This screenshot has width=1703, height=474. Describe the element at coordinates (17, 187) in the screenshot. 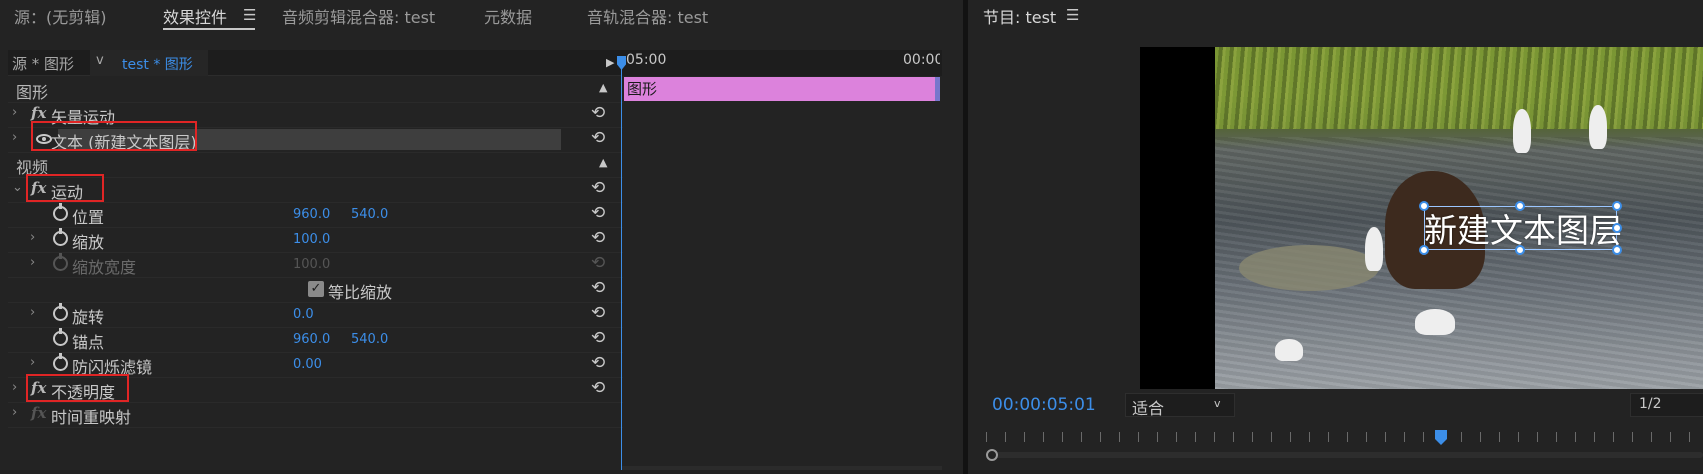

I see `twirl-down-icon: ⌄` at that location.